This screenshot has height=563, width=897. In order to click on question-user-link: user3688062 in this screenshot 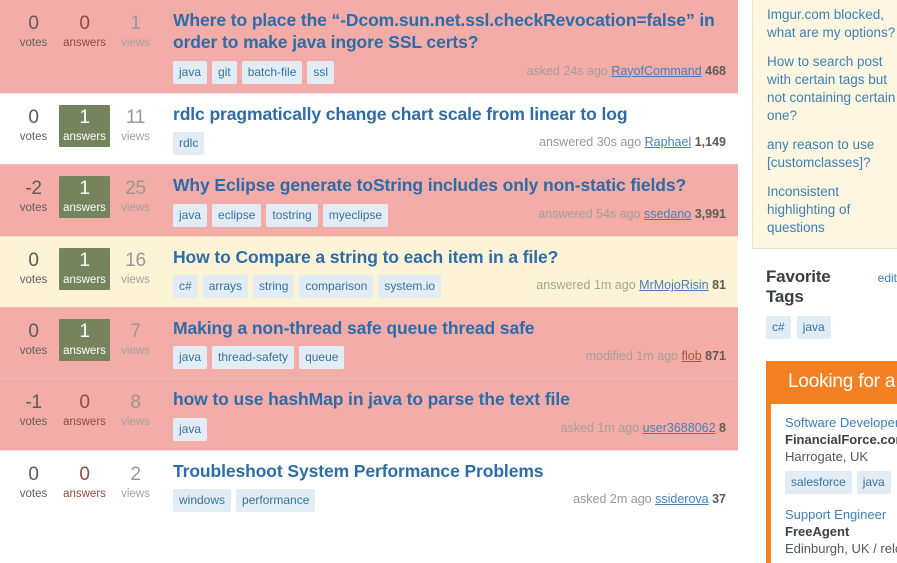, I will do `click(679, 428)`.